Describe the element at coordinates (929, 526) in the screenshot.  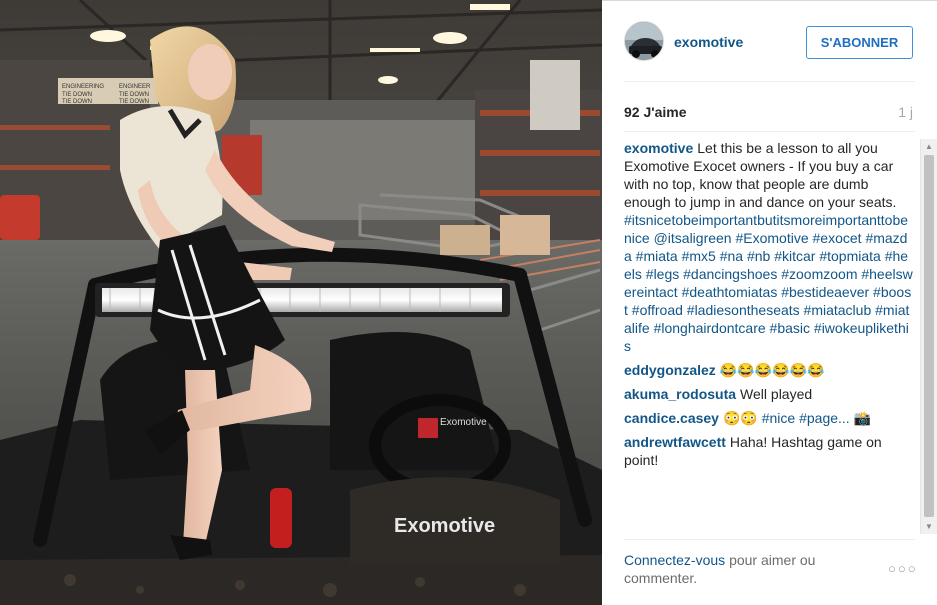
I see `scroll-down-arrow-icon: ▼` at that location.